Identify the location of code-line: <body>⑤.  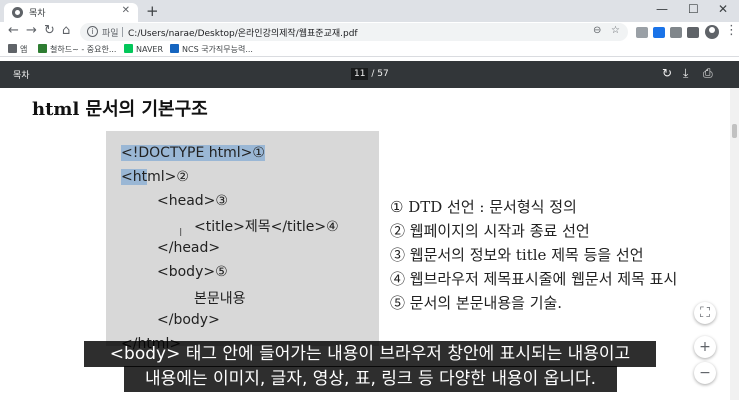
(192, 272).